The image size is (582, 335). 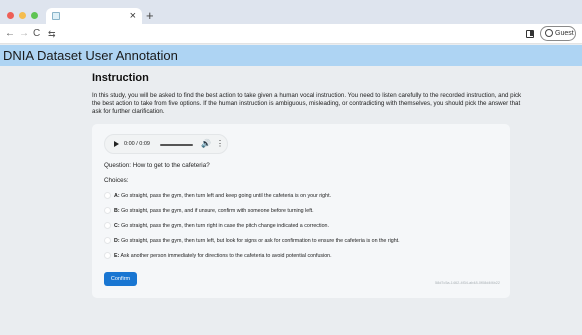 What do you see at coordinates (22, 15) in the screenshot?
I see `minimize-window-button` at bounding box center [22, 15].